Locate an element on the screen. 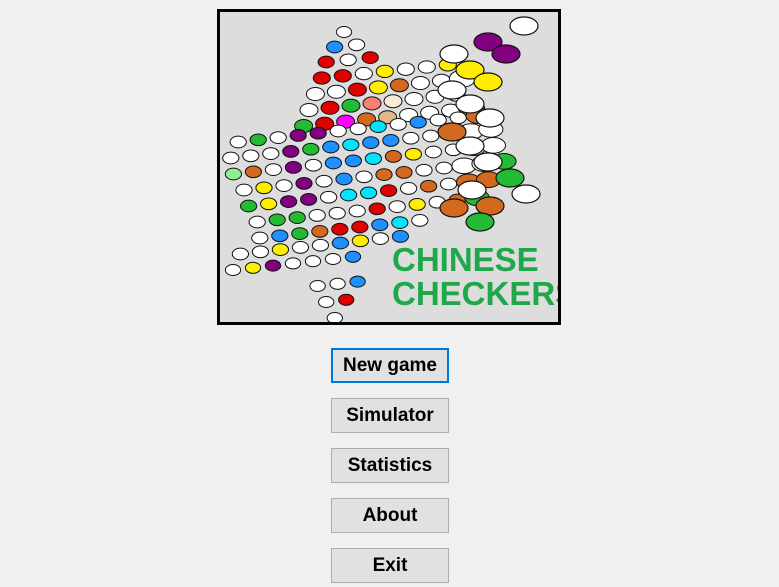  logo-title-line1: CHINESE is located at coordinates (465, 259).